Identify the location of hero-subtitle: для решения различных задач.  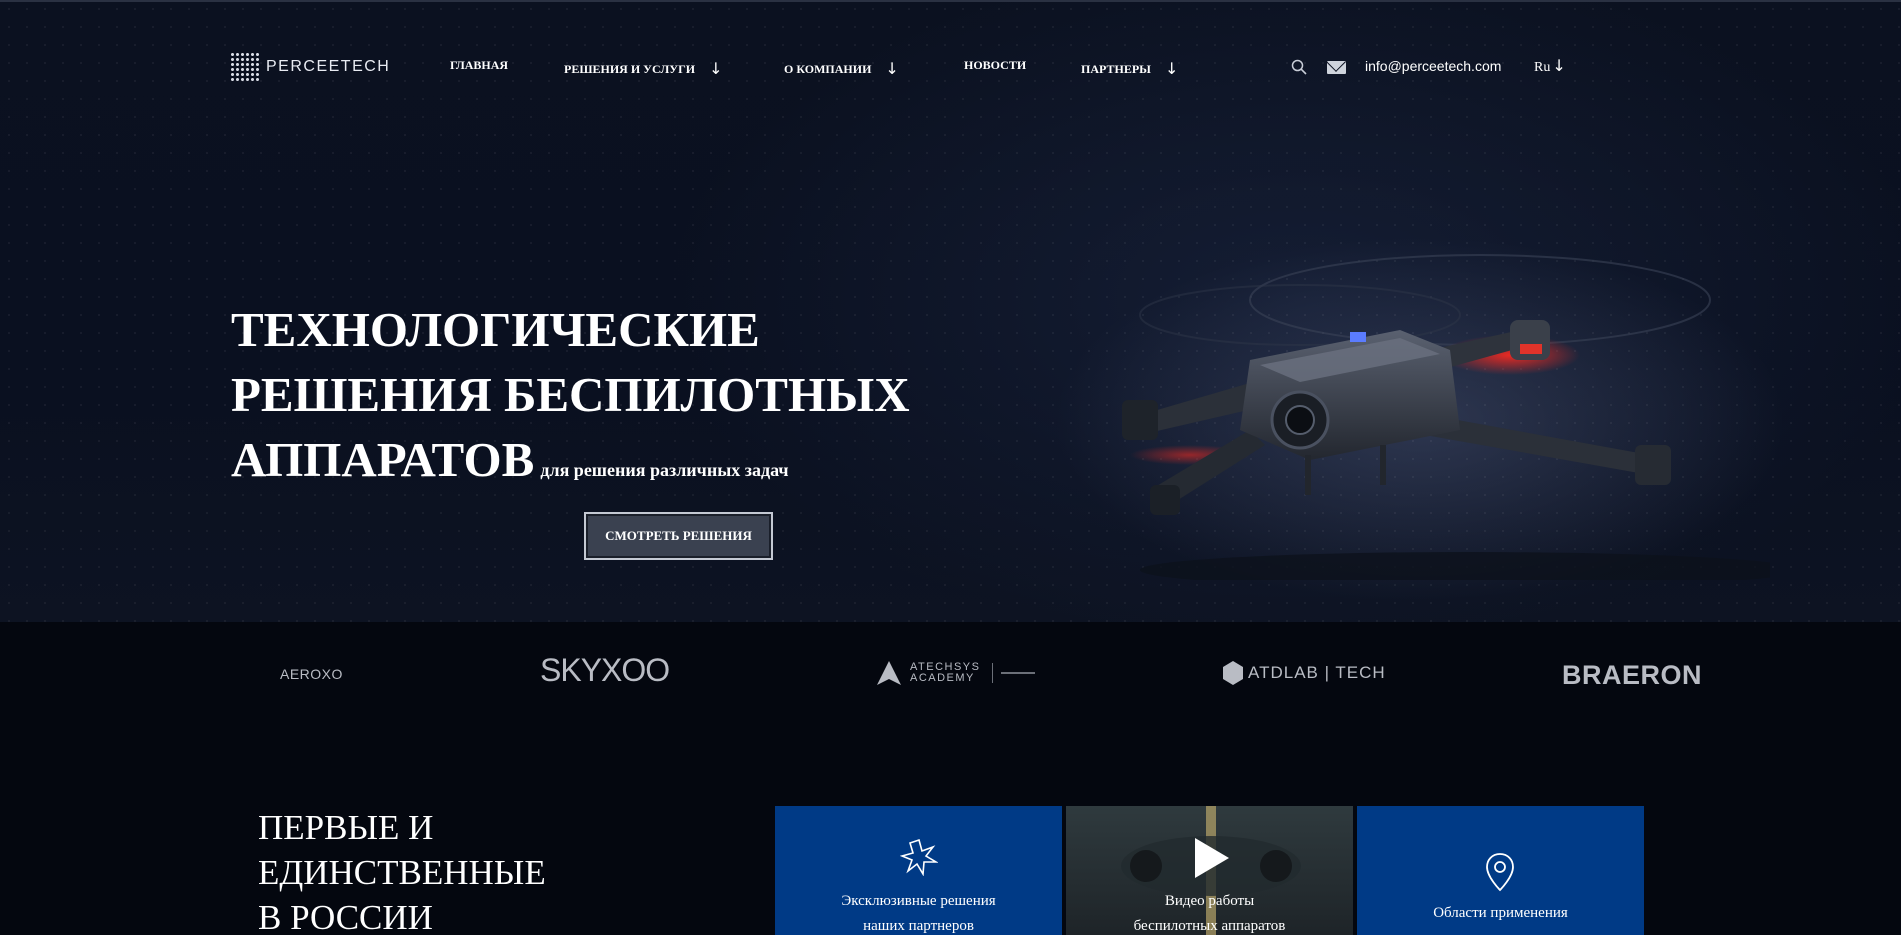
(664, 470).